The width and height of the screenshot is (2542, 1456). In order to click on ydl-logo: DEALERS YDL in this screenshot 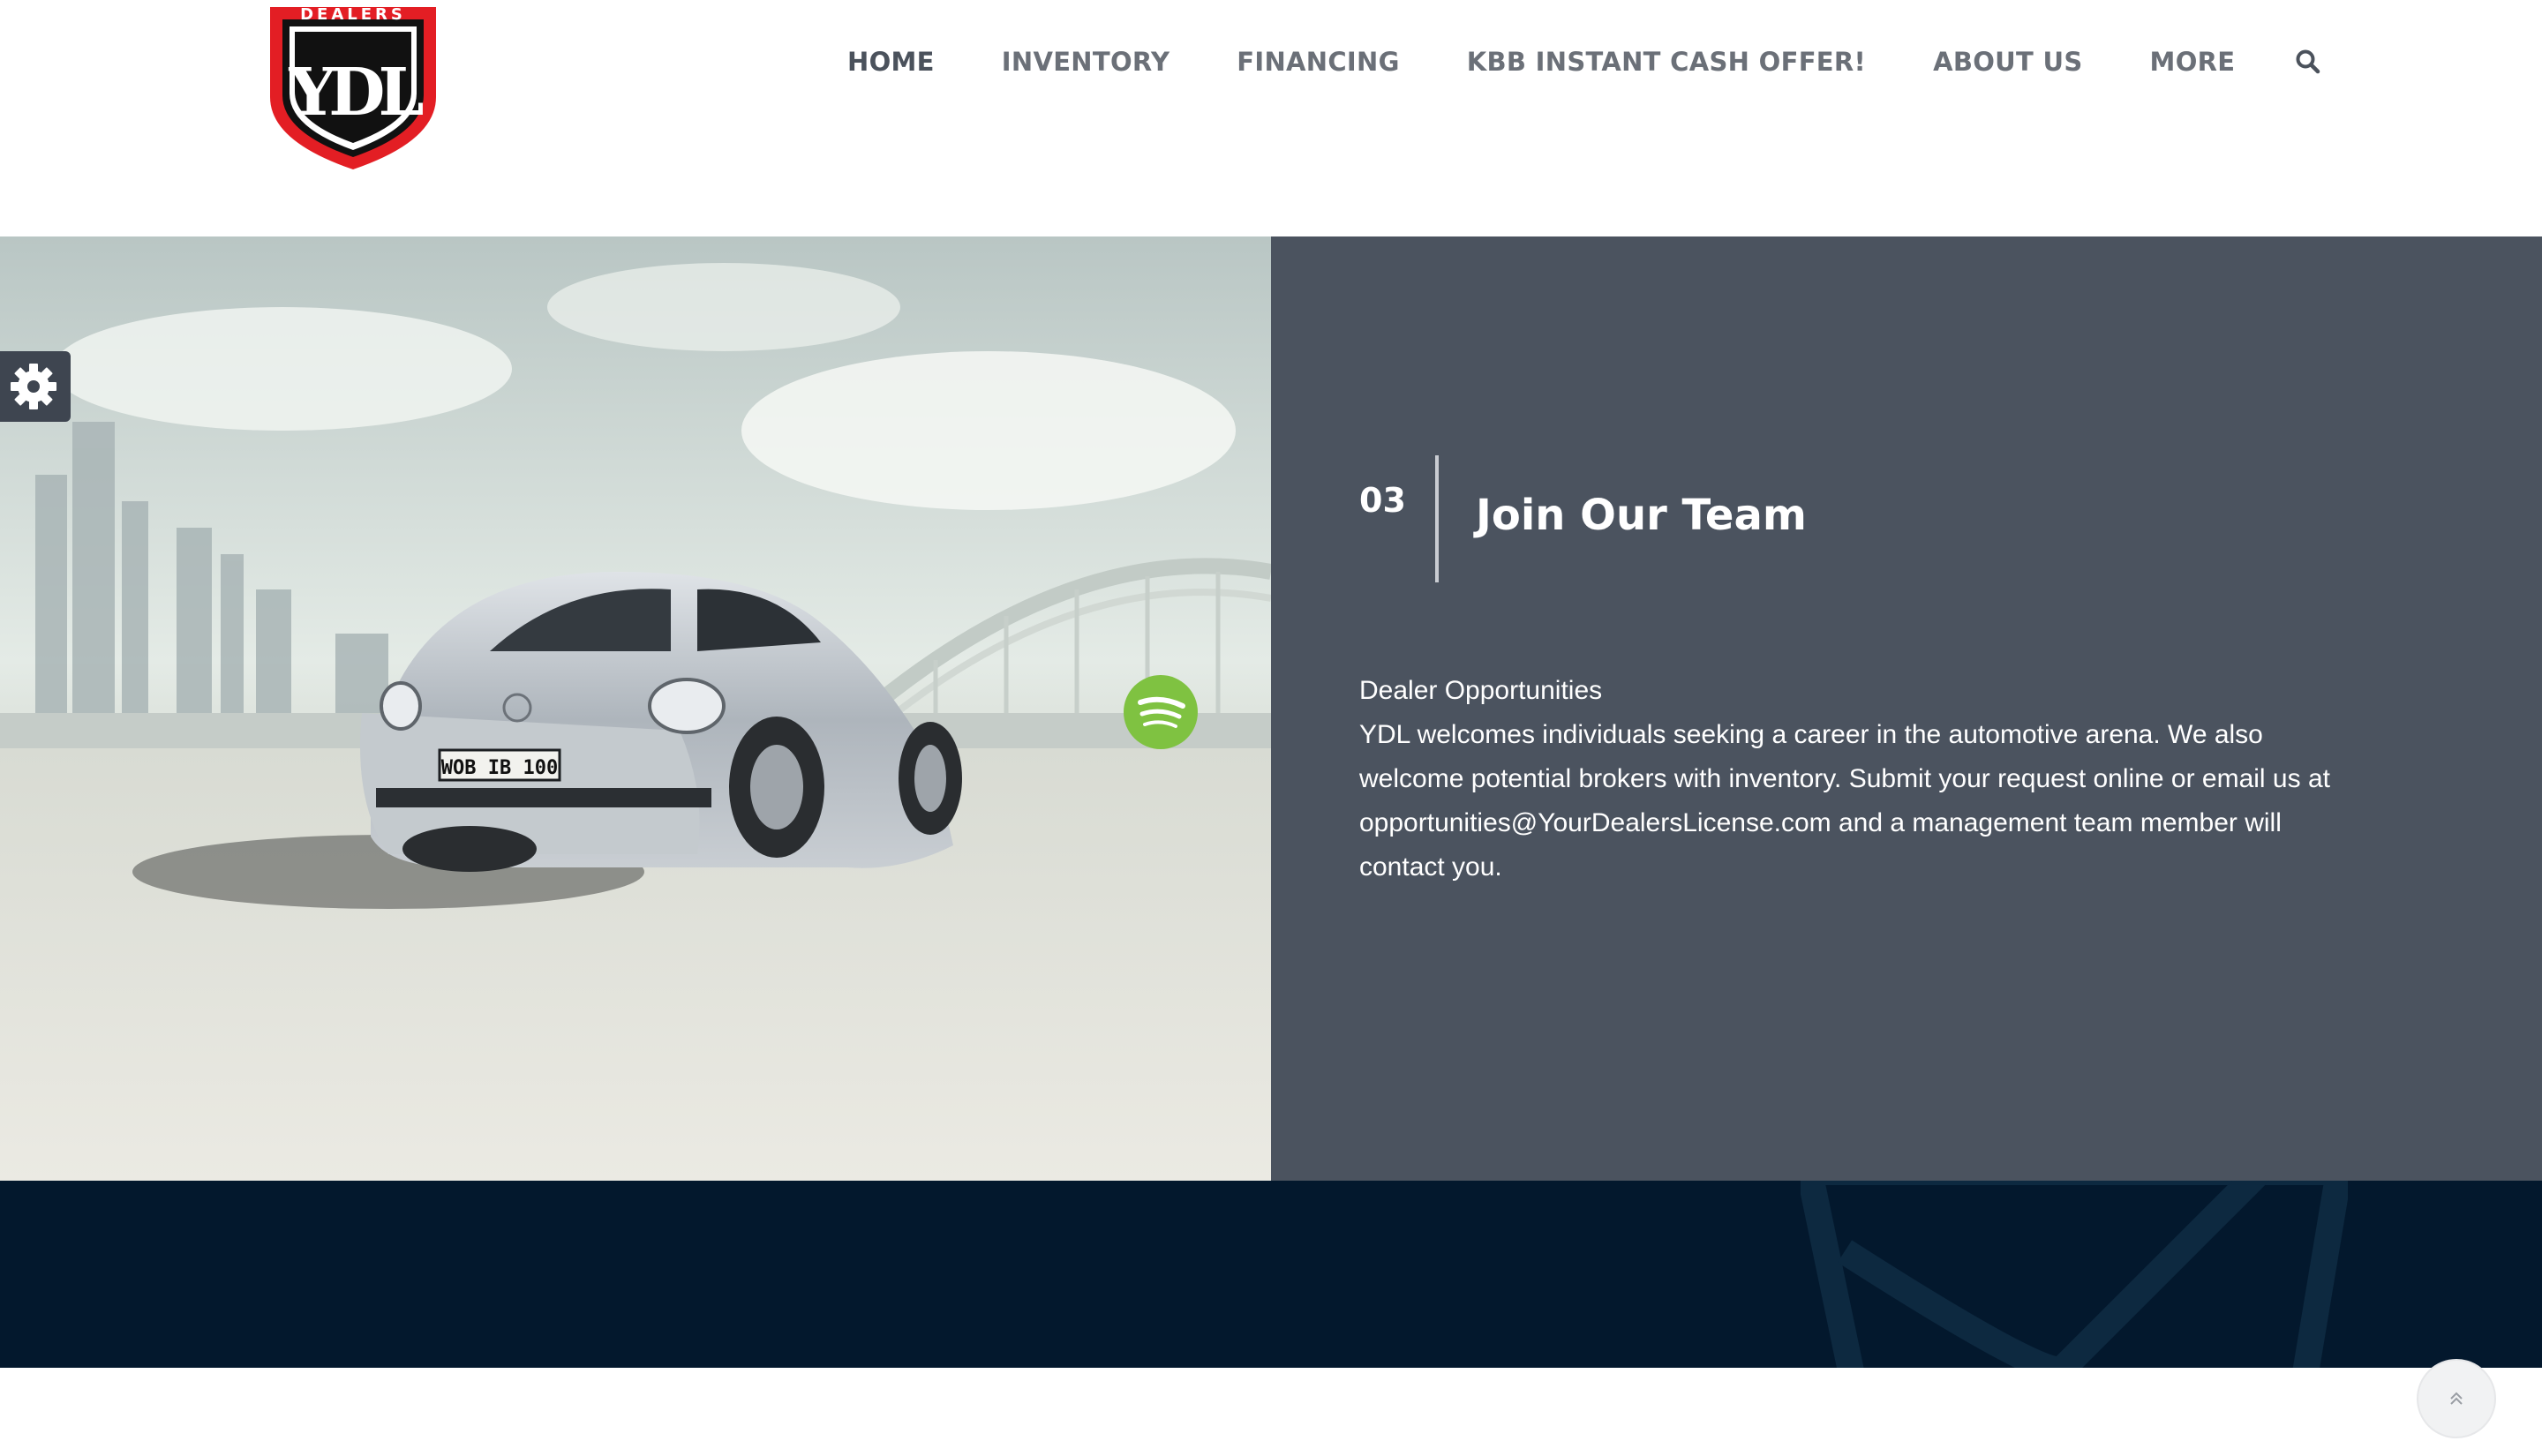, I will do `click(353, 86)`.